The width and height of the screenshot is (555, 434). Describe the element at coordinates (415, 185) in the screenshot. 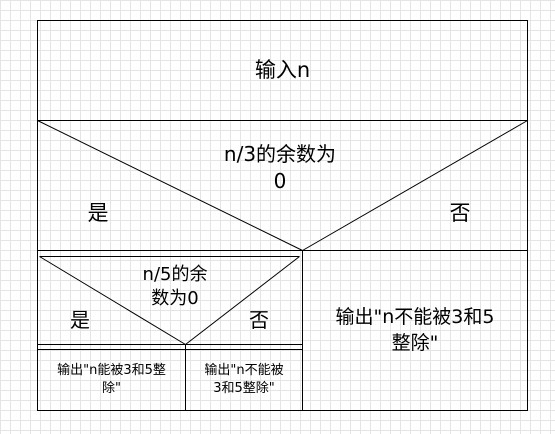

I see `outer-condition-right-diagonal` at that location.